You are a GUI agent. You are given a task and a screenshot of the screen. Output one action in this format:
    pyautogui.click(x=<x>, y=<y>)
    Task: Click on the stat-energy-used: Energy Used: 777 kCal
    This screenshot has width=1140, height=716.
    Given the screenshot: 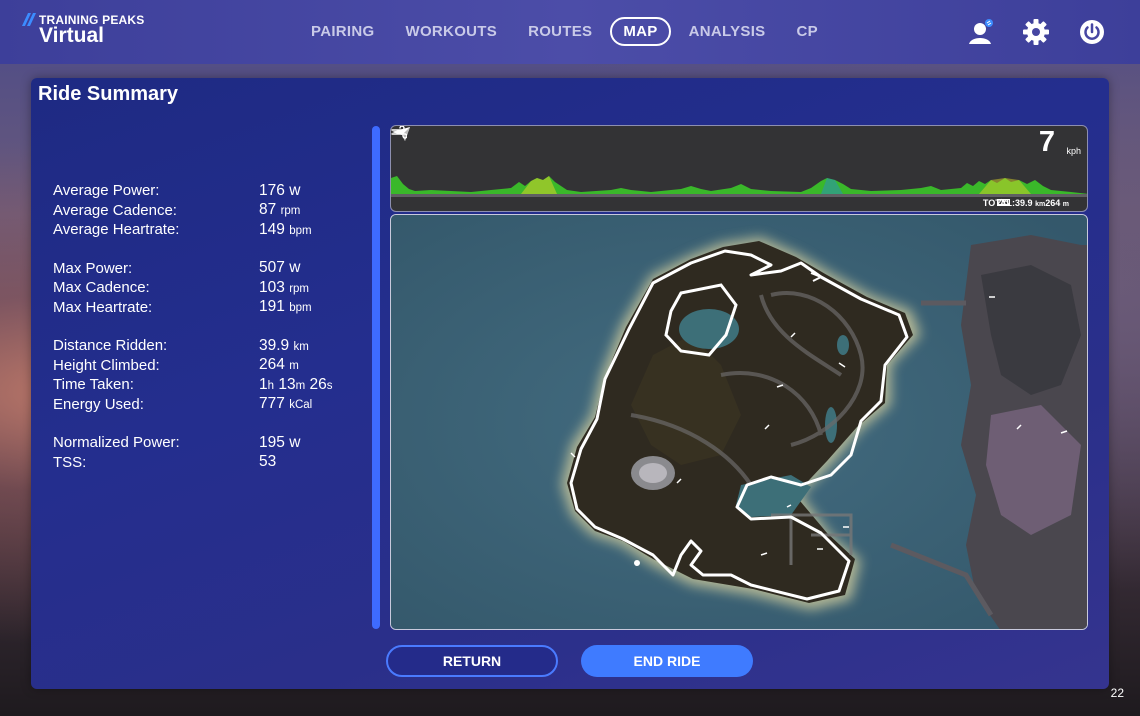 What is the action you would take?
    pyautogui.click(x=193, y=405)
    